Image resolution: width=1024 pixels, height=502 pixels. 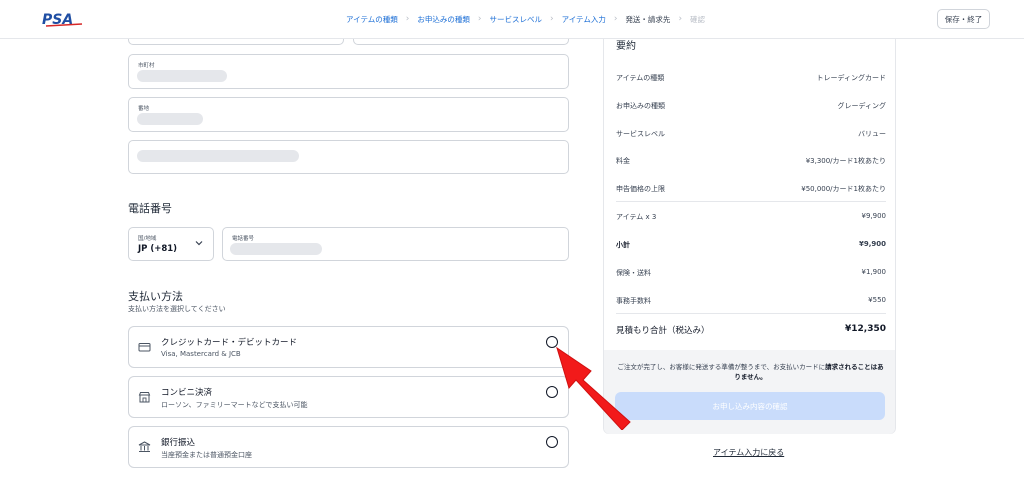 I want to click on building-value-placeholder, so click(x=218, y=156).